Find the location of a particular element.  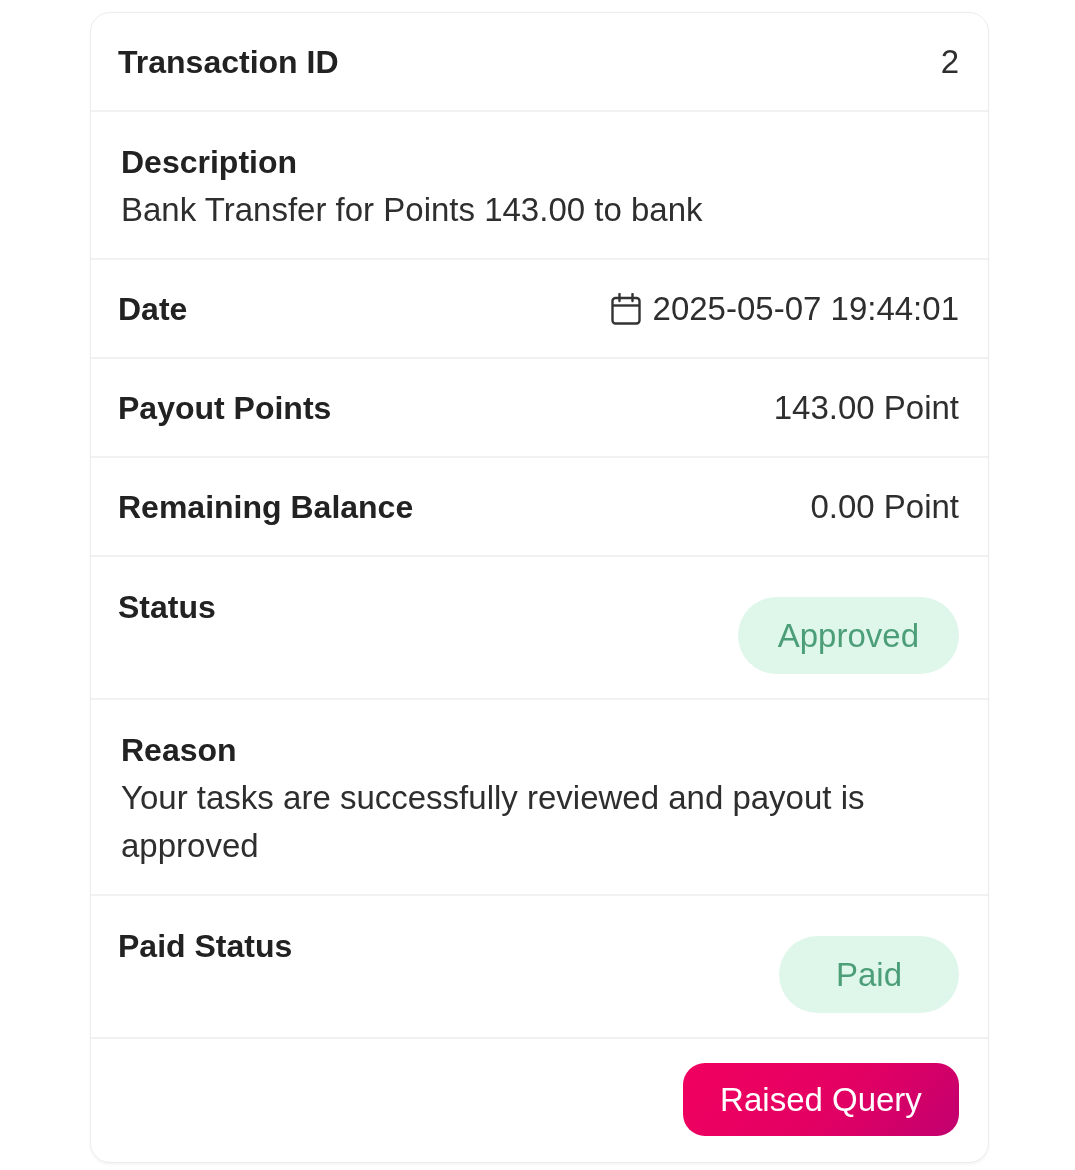

raise-query-button: Raised Query is located at coordinates (821, 1099).